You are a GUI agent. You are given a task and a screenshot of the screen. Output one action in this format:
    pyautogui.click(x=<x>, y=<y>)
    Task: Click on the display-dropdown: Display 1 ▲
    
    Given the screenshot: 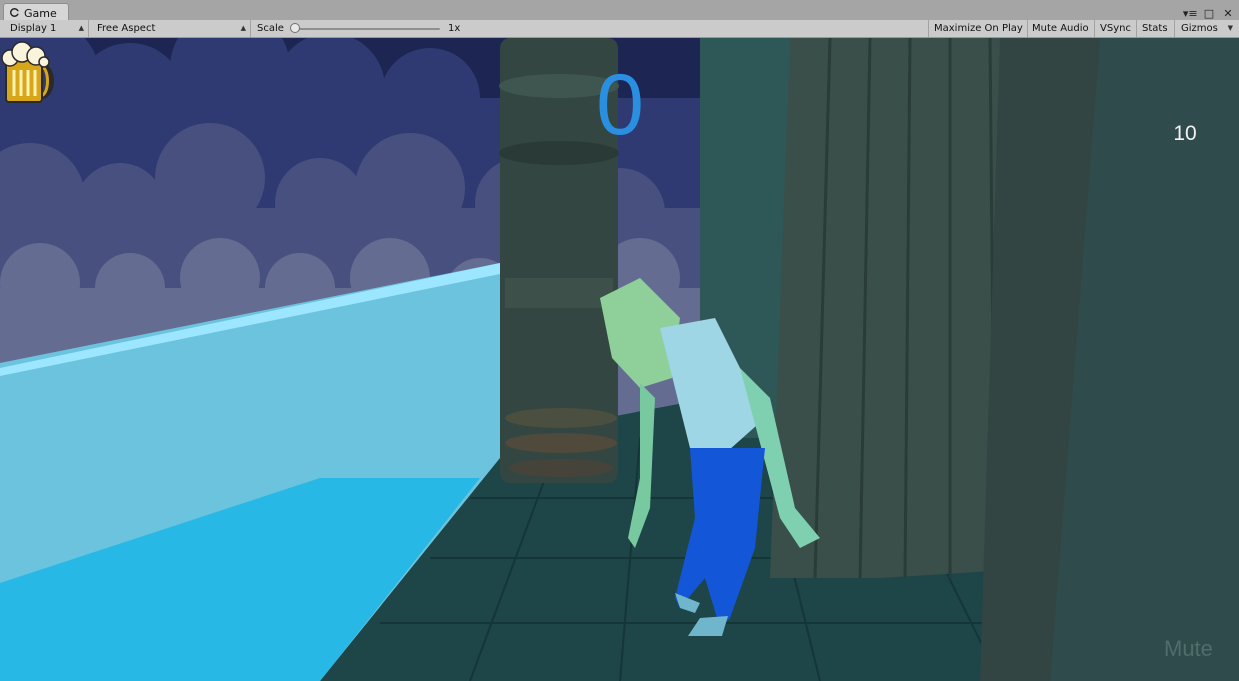 What is the action you would take?
    pyautogui.click(x=44, y=28)
    